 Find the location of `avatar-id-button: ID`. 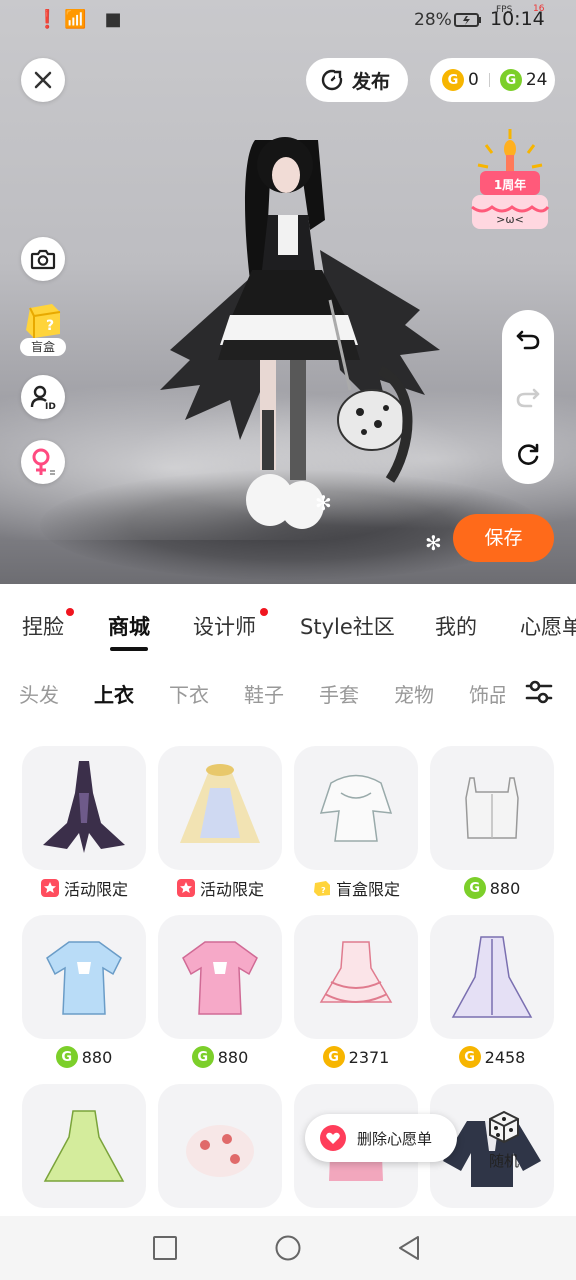

avatar-id-button: ID is located at coordinates (43, 397).